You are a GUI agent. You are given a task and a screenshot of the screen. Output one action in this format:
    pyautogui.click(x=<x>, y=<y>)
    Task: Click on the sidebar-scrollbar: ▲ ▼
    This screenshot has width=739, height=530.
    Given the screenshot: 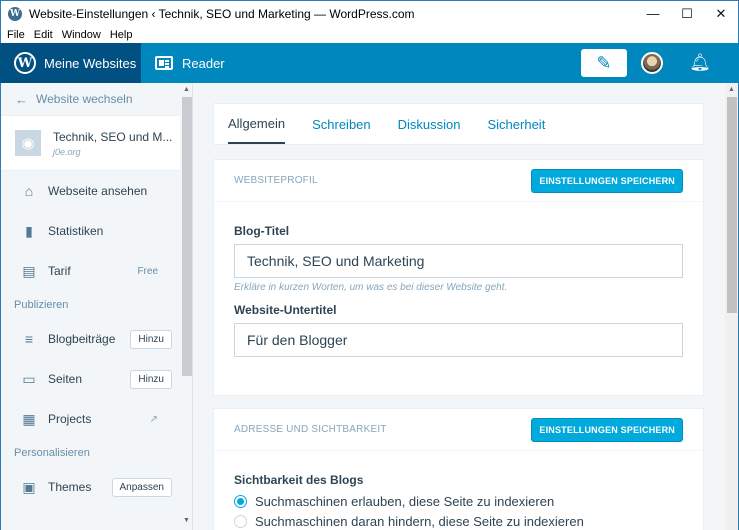 What is the action you would take?
    pyautogui.click(x=186, y=306)
    